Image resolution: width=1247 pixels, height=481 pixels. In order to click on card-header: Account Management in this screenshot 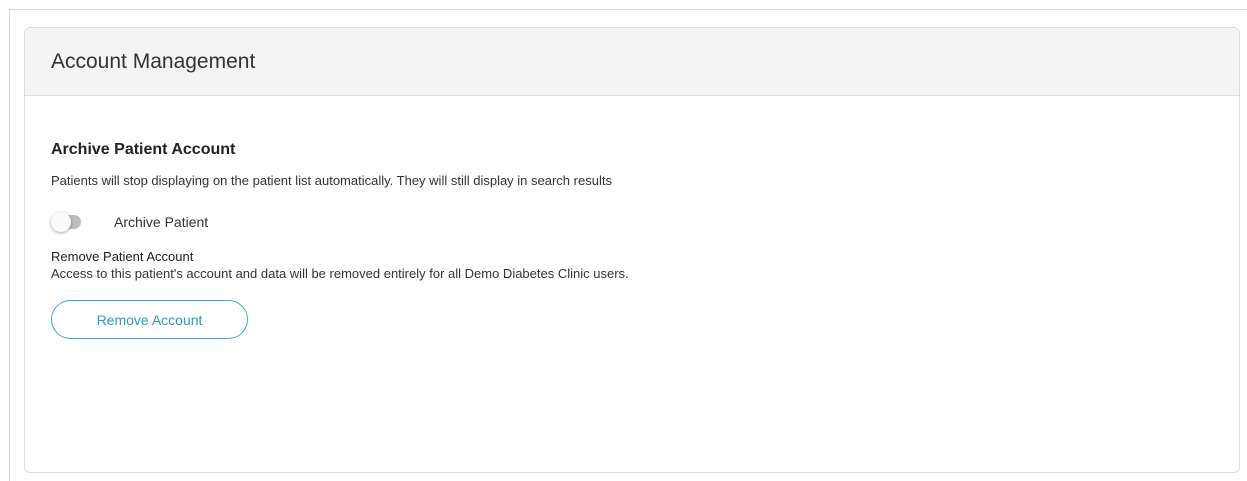, I will do `click(632, 62)`.